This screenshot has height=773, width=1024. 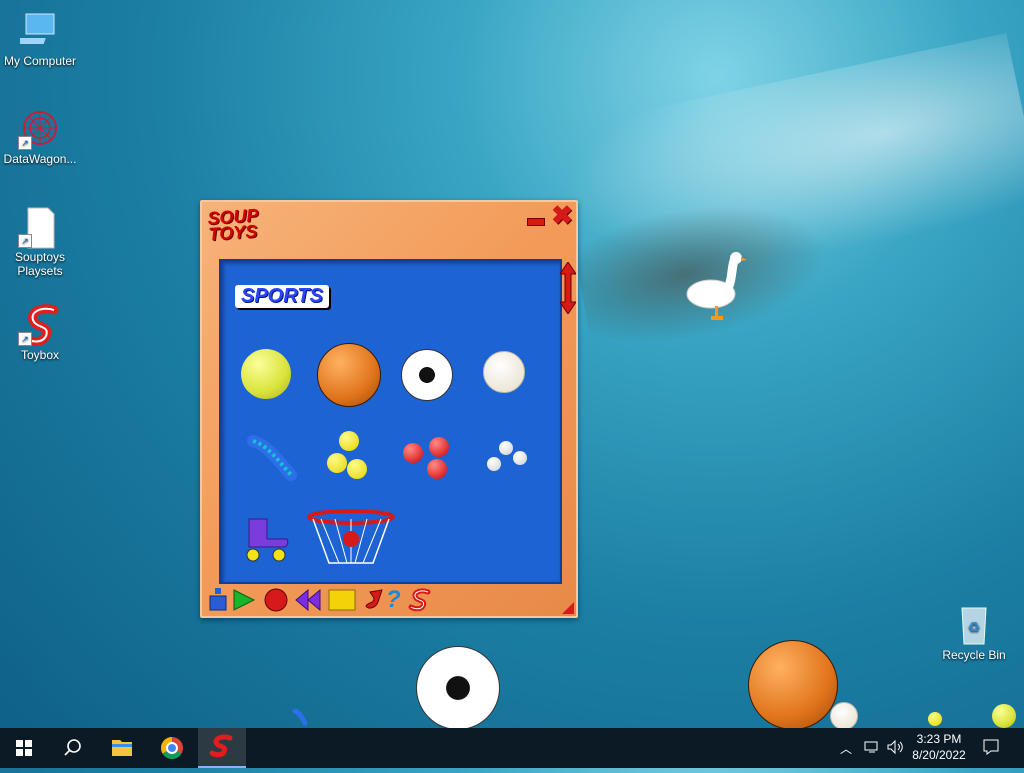 What do you see at coordinates (244, 600) in the screenshot?
I see `play-icon` at bounding box center [244, 600].